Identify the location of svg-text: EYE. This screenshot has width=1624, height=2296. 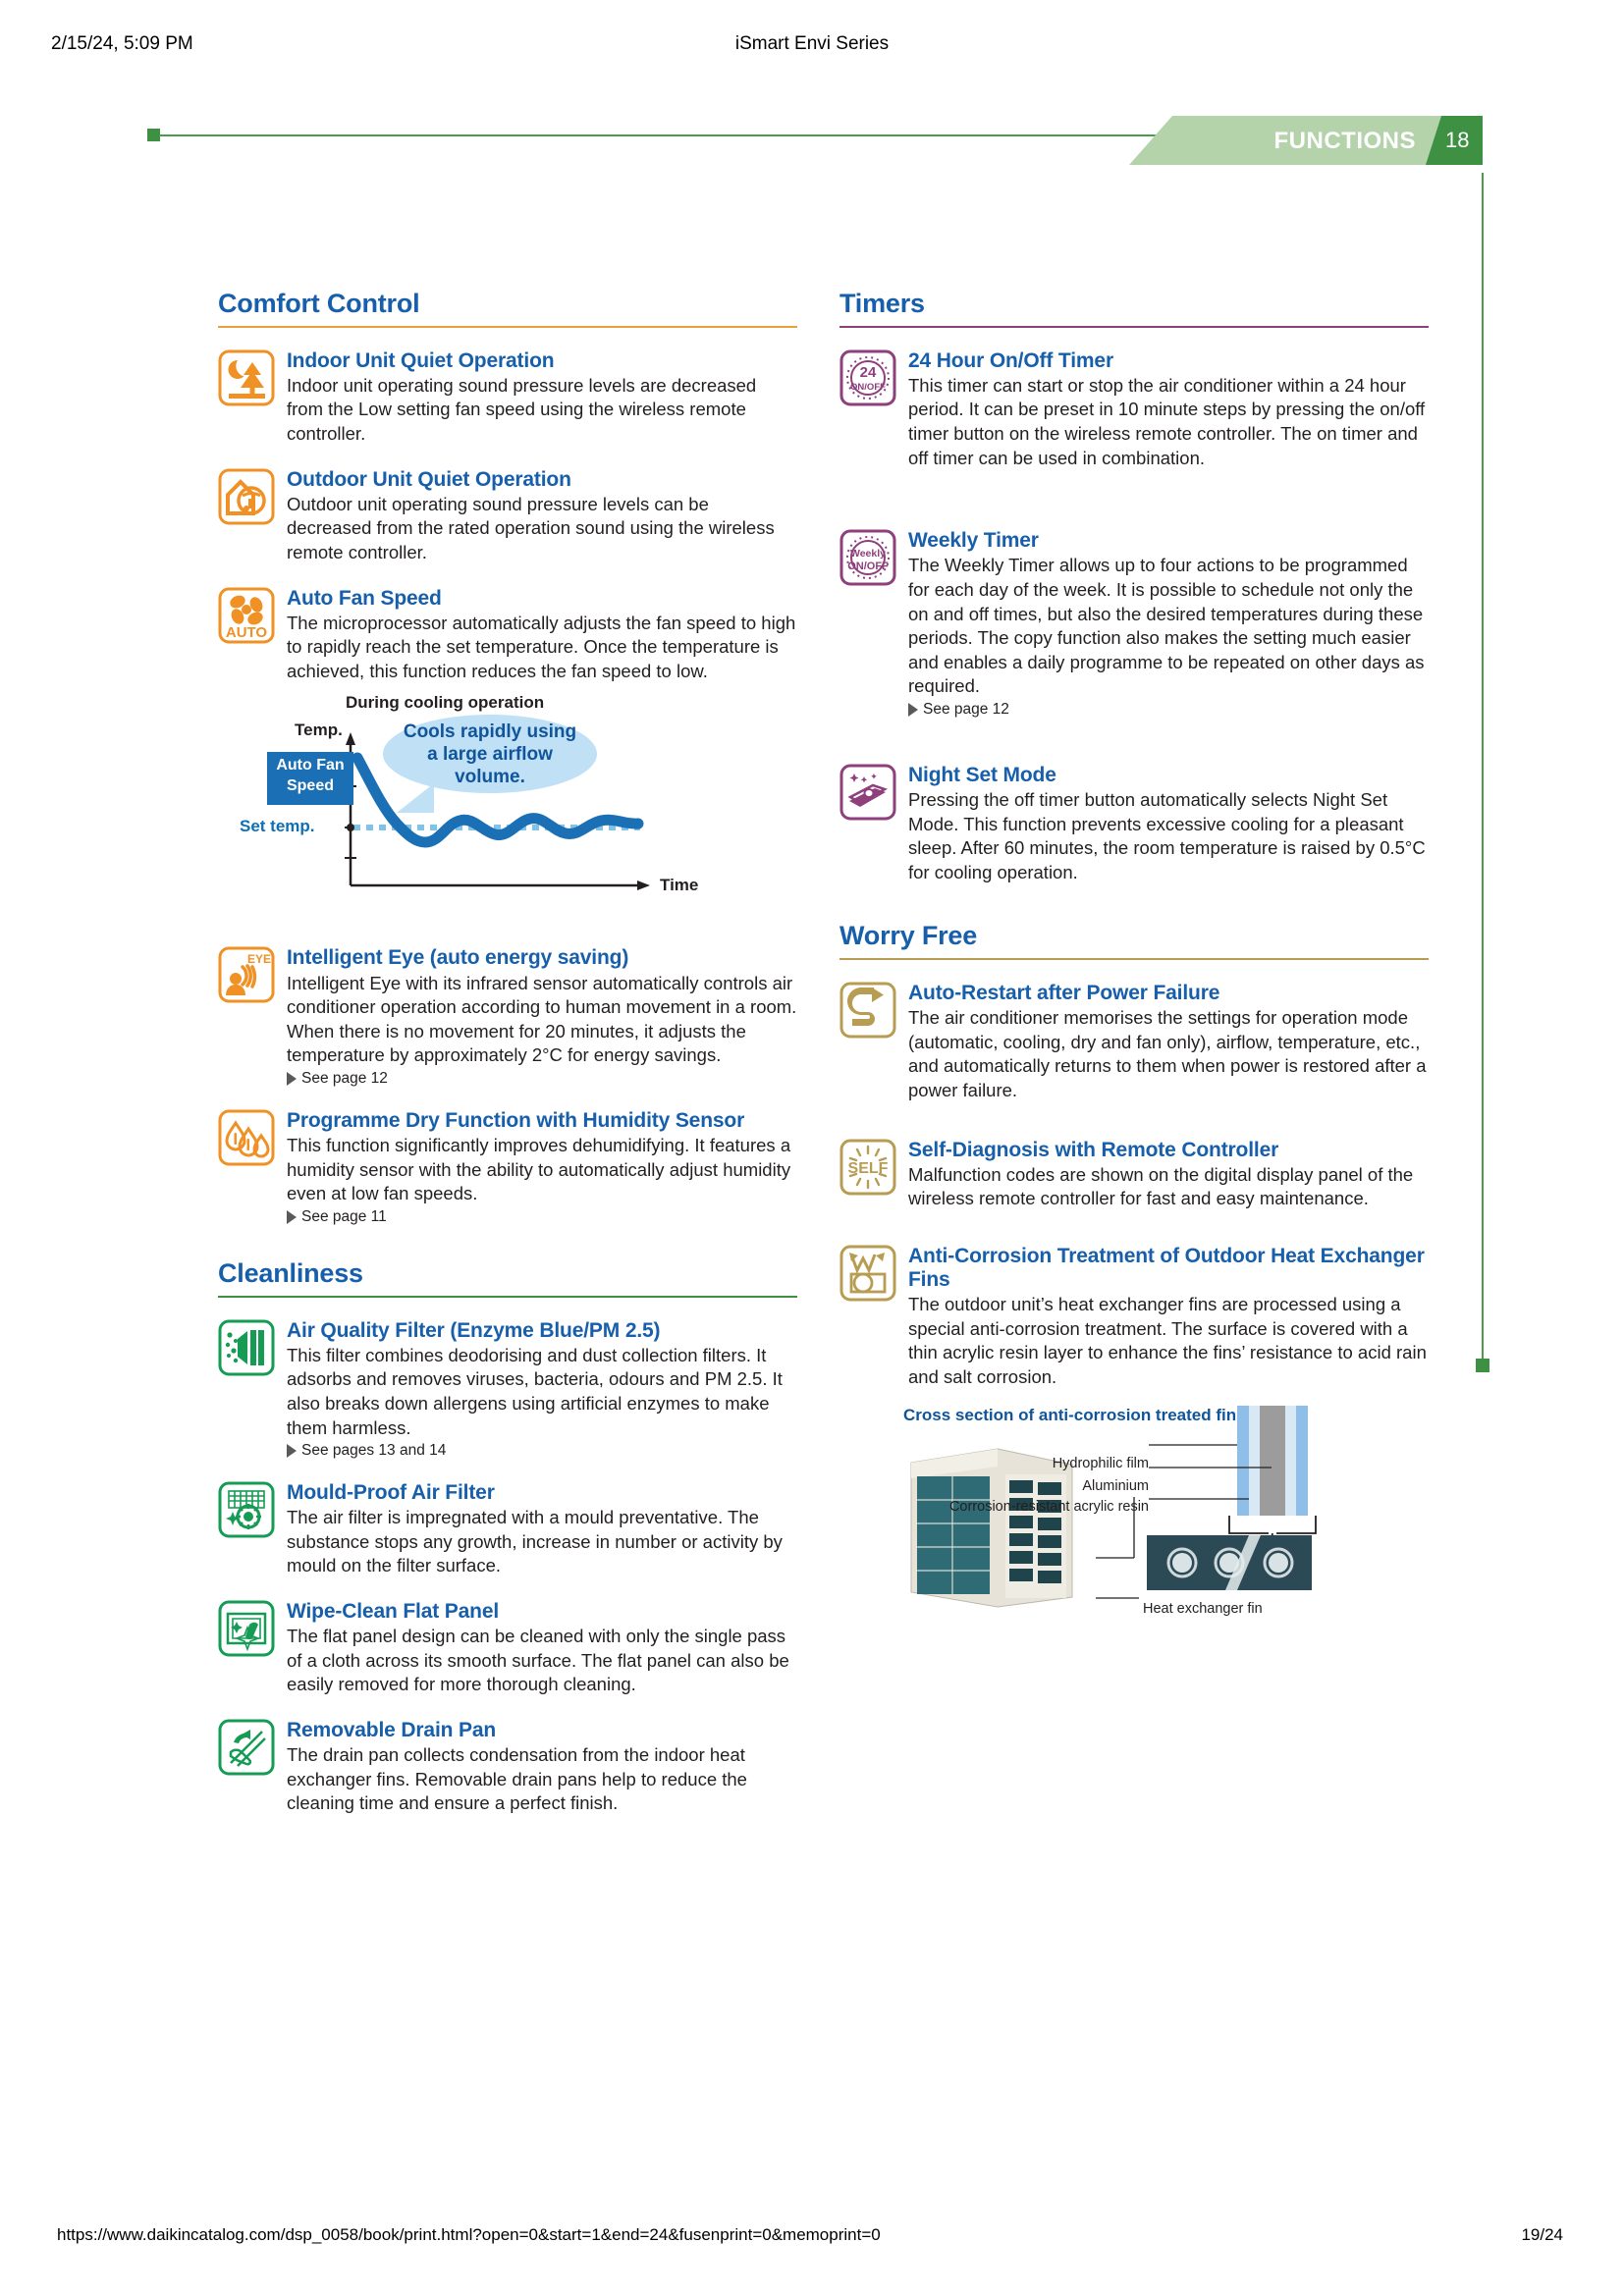
(259, 959).